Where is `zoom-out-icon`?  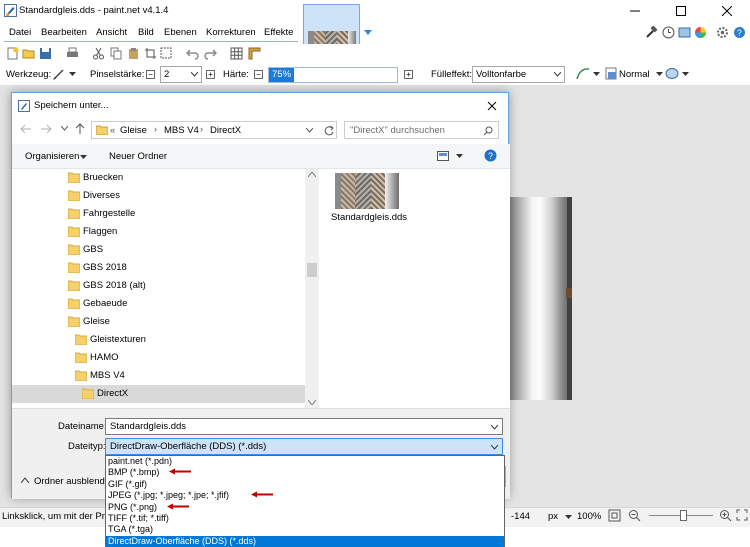 zoom-out-icon is located at coordinates (634, 515).